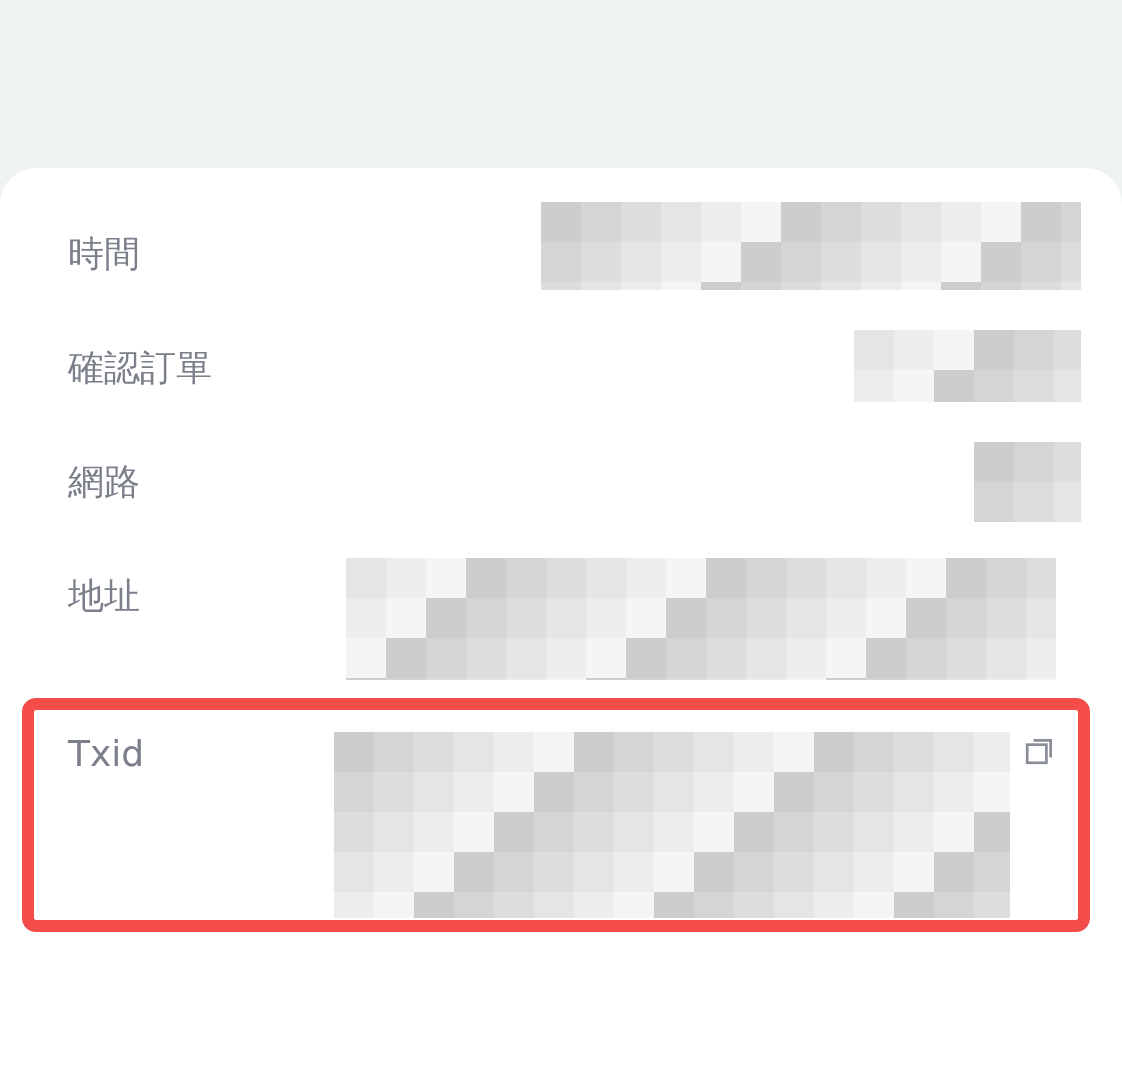  I want to click on row-label: 確認訂單, so click(140, 368).